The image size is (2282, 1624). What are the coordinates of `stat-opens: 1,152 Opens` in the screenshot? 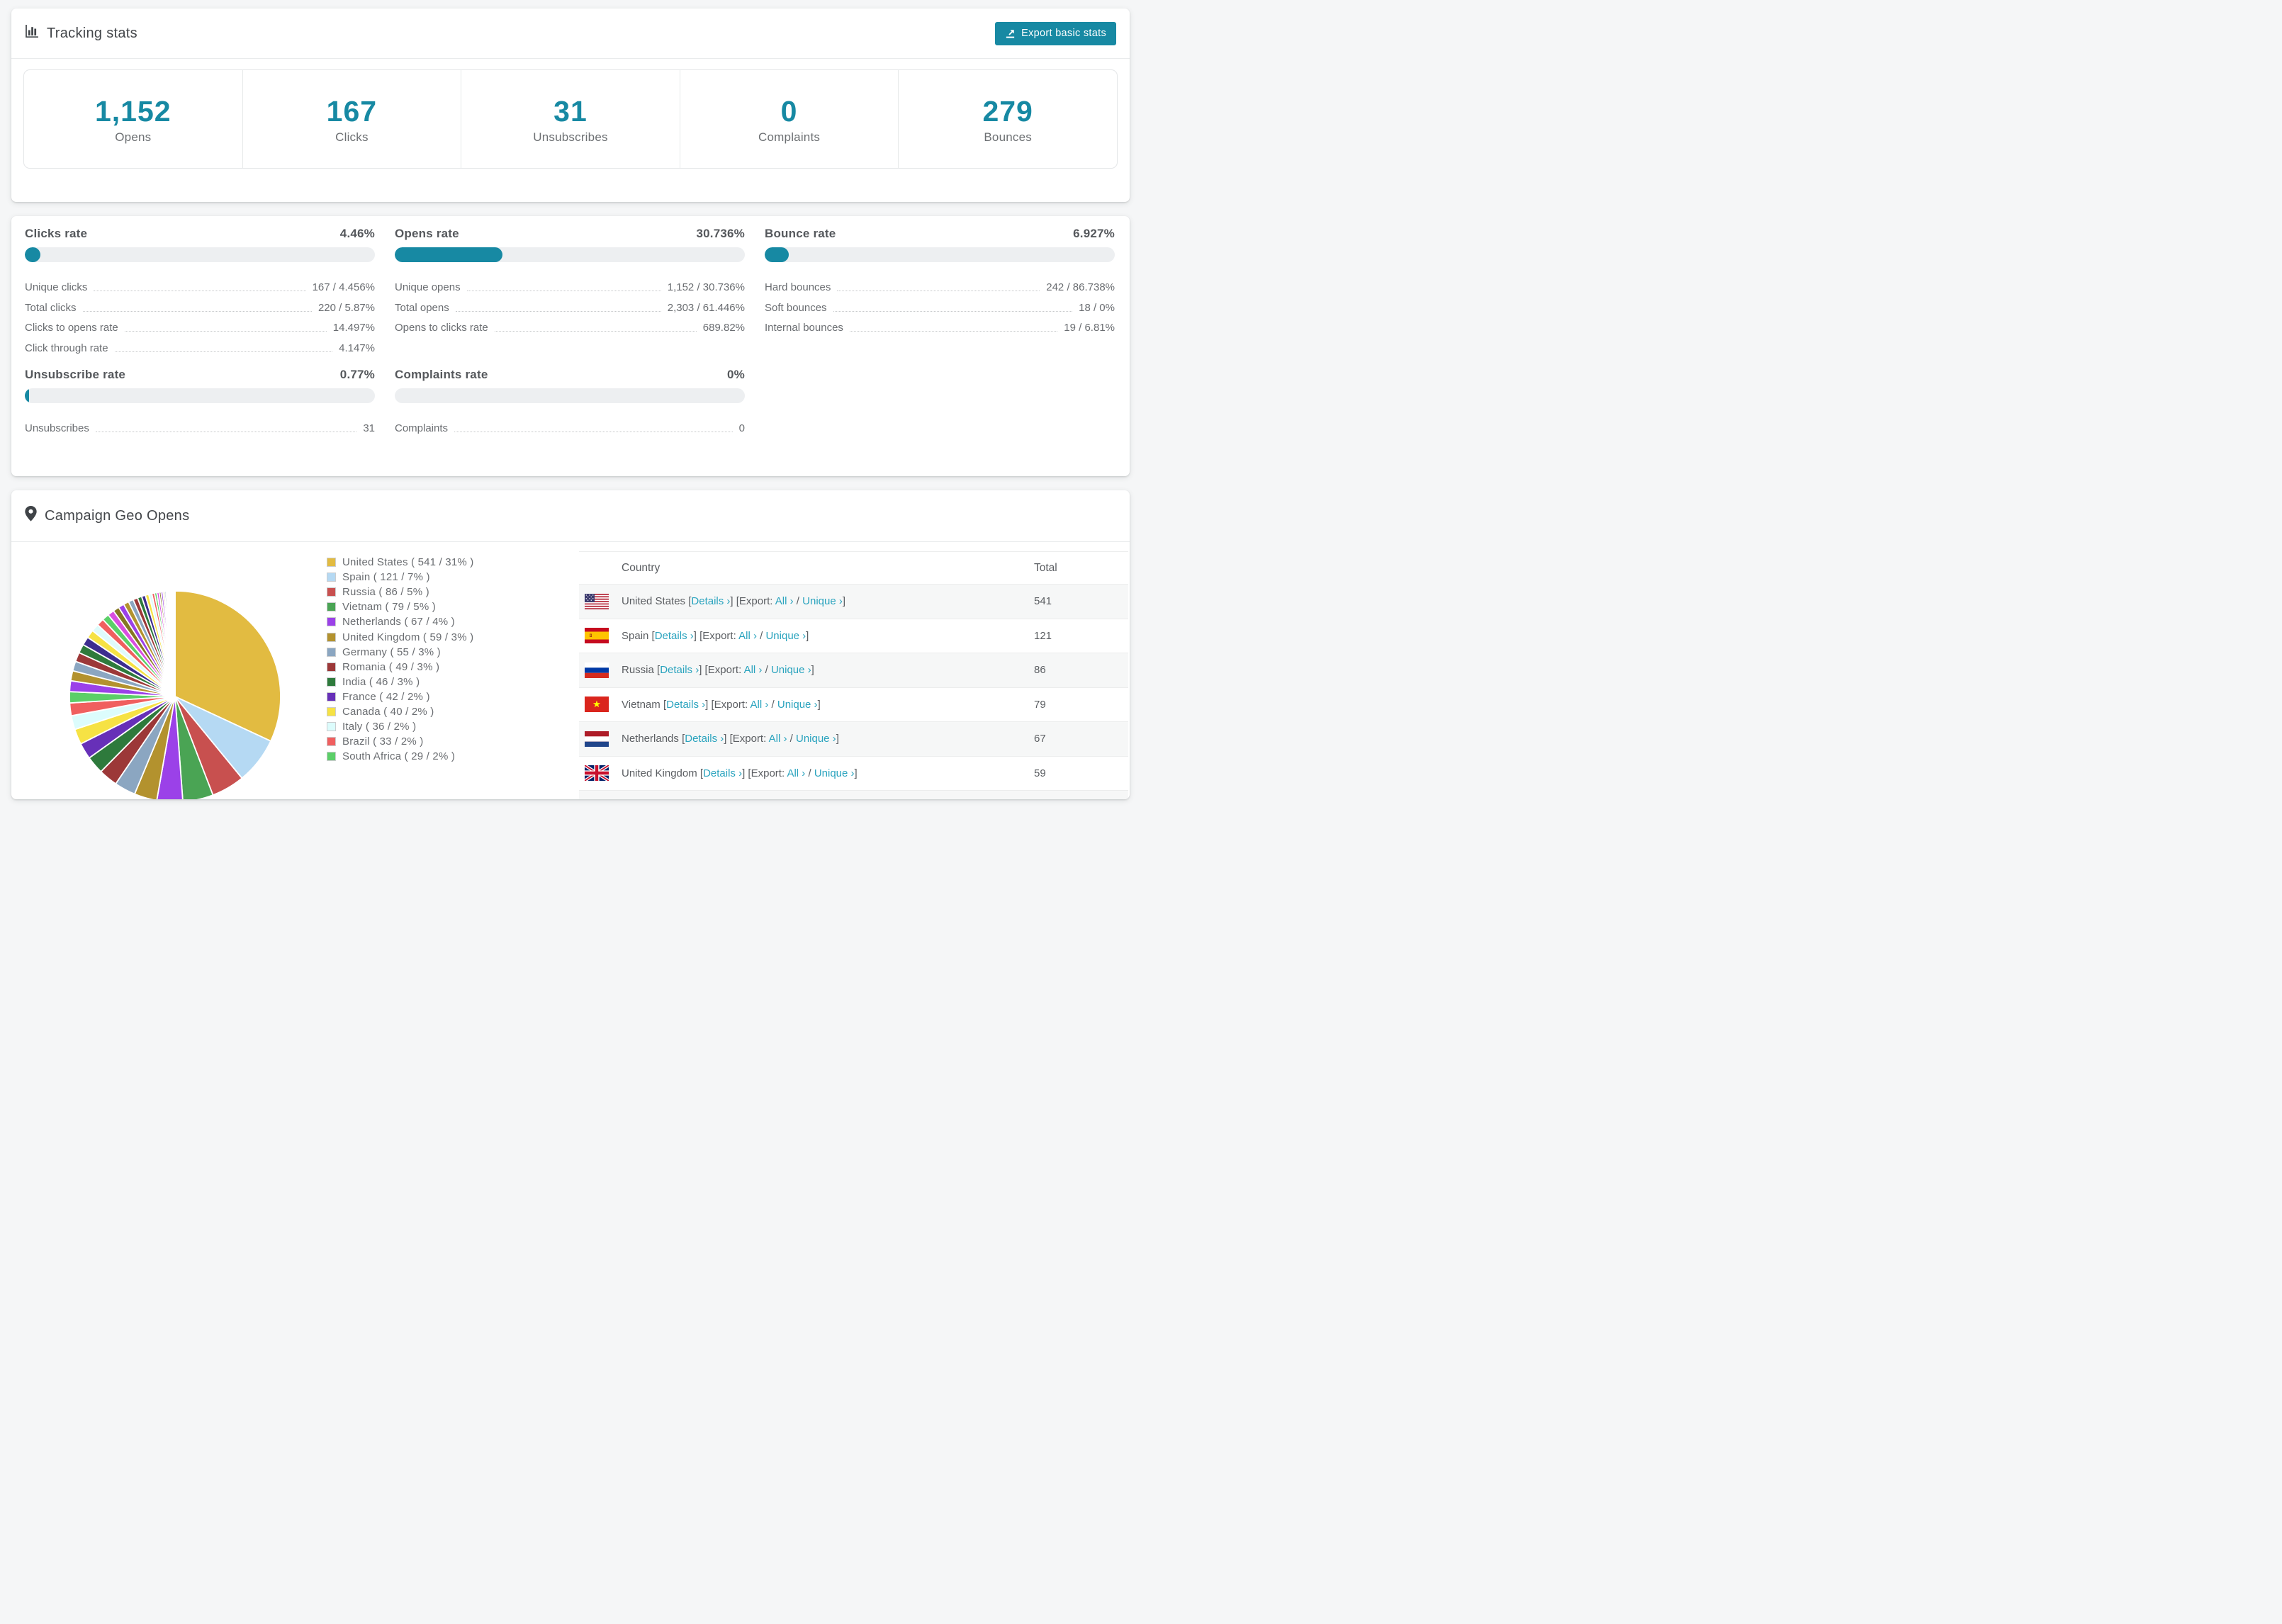 It's located at (133, 119).